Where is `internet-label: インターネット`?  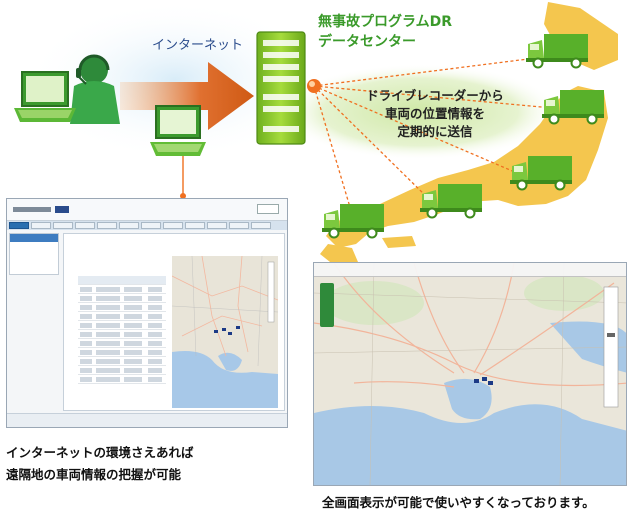
internet-label: インターネット is located at coordinates (198, 45).